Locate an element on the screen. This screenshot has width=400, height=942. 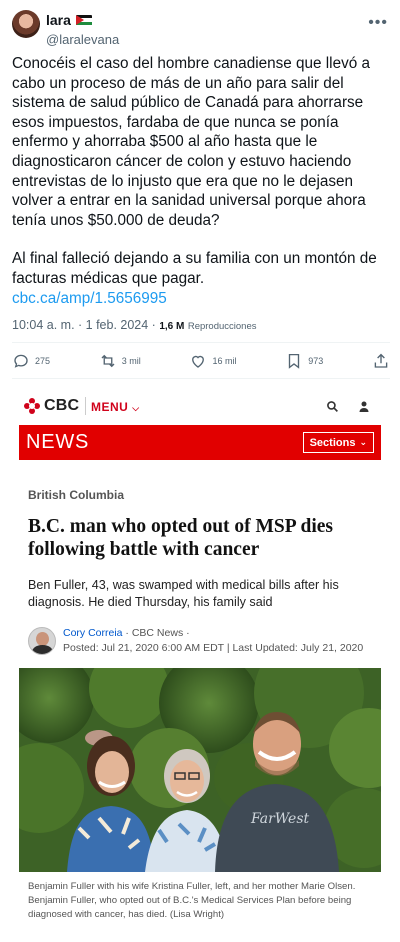
reply-icon is located at coordinates (21, 361).